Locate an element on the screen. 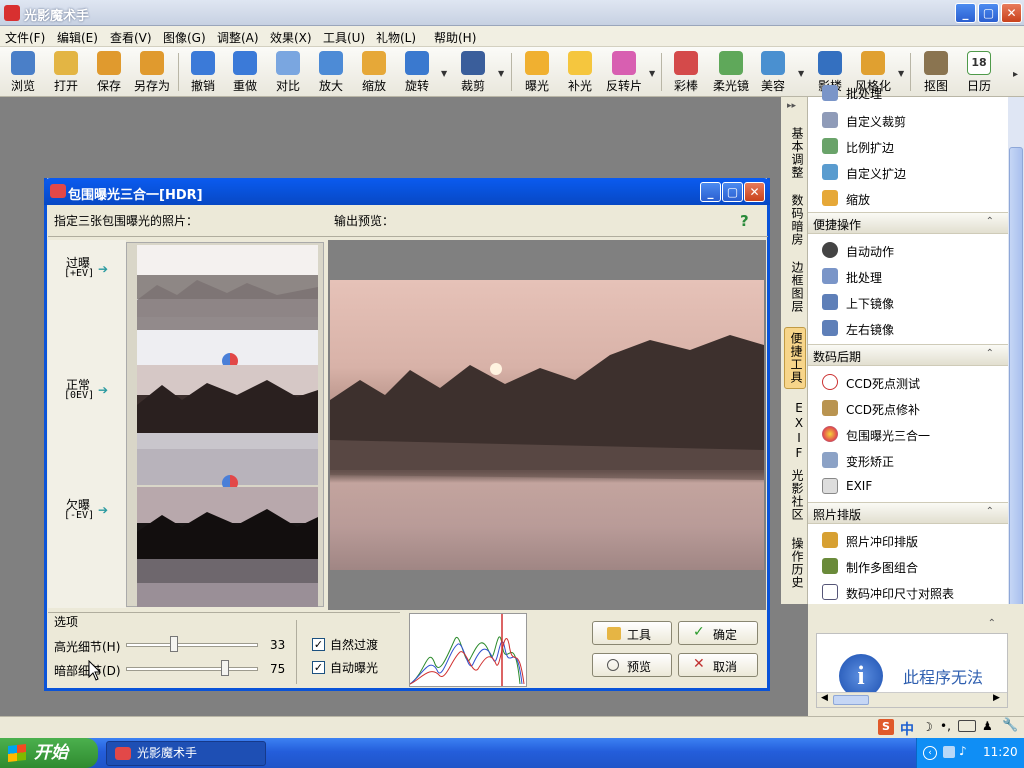 The height and width of the screenshot is (768, 1024). soft-focus-button: 柔光镜 is located at coordinates (731, 72).